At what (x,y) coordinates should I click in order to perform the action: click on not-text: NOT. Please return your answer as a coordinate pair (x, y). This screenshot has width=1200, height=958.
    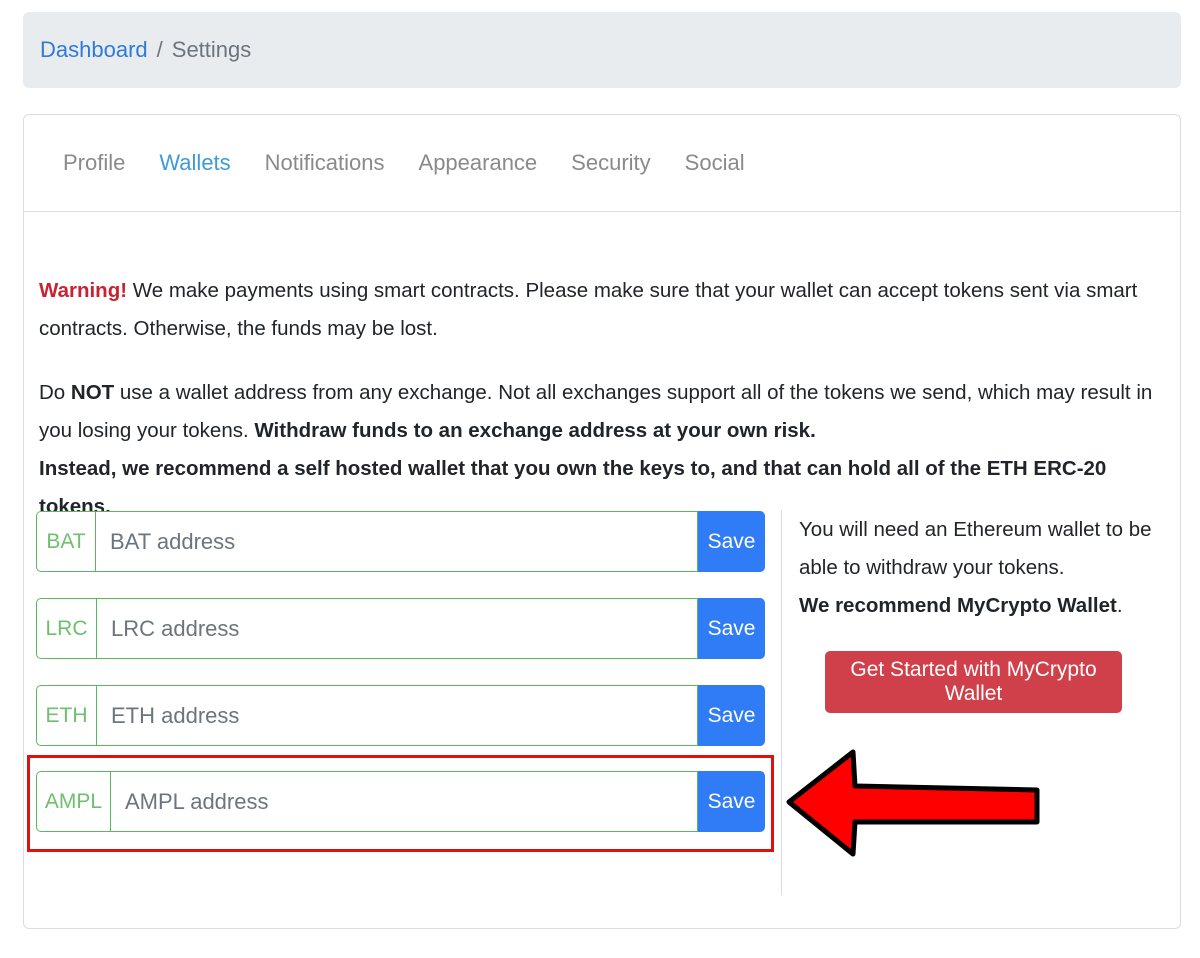
    Looking at the image, I should click on (92, 392).